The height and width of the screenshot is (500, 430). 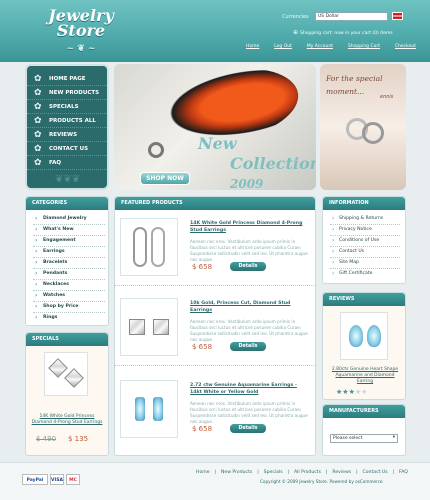 What do you see at coordinates (364, 411) in the screenshot?
I see `manufacturers-title: MANUFACTURERS` at bounding box center [364, 411].